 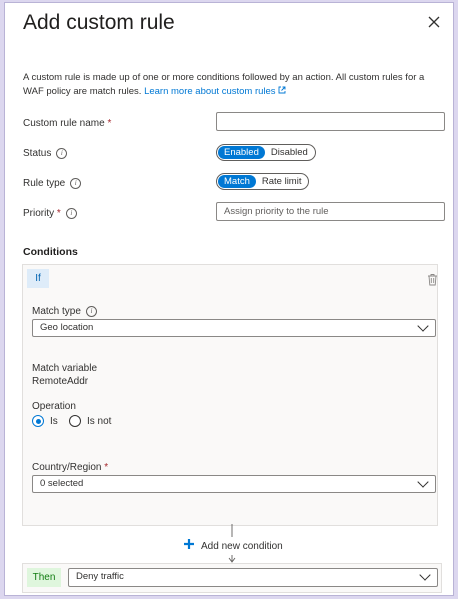 What do you see at coordinates (54, 421) in the screenshot?
I see `operation-is-label: Is` at bounding box center [54, 421].